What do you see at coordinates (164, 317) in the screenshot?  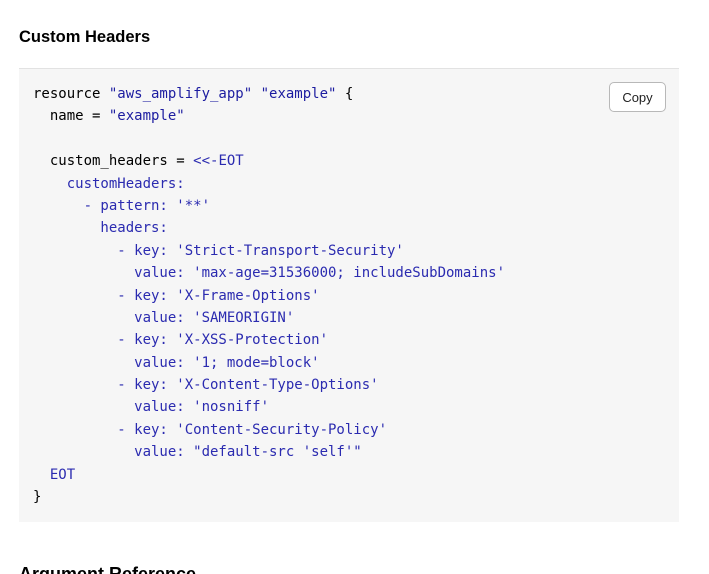 I see `code-token: value: 'SAMEORIGIN'` at bounding box center [164, 317].